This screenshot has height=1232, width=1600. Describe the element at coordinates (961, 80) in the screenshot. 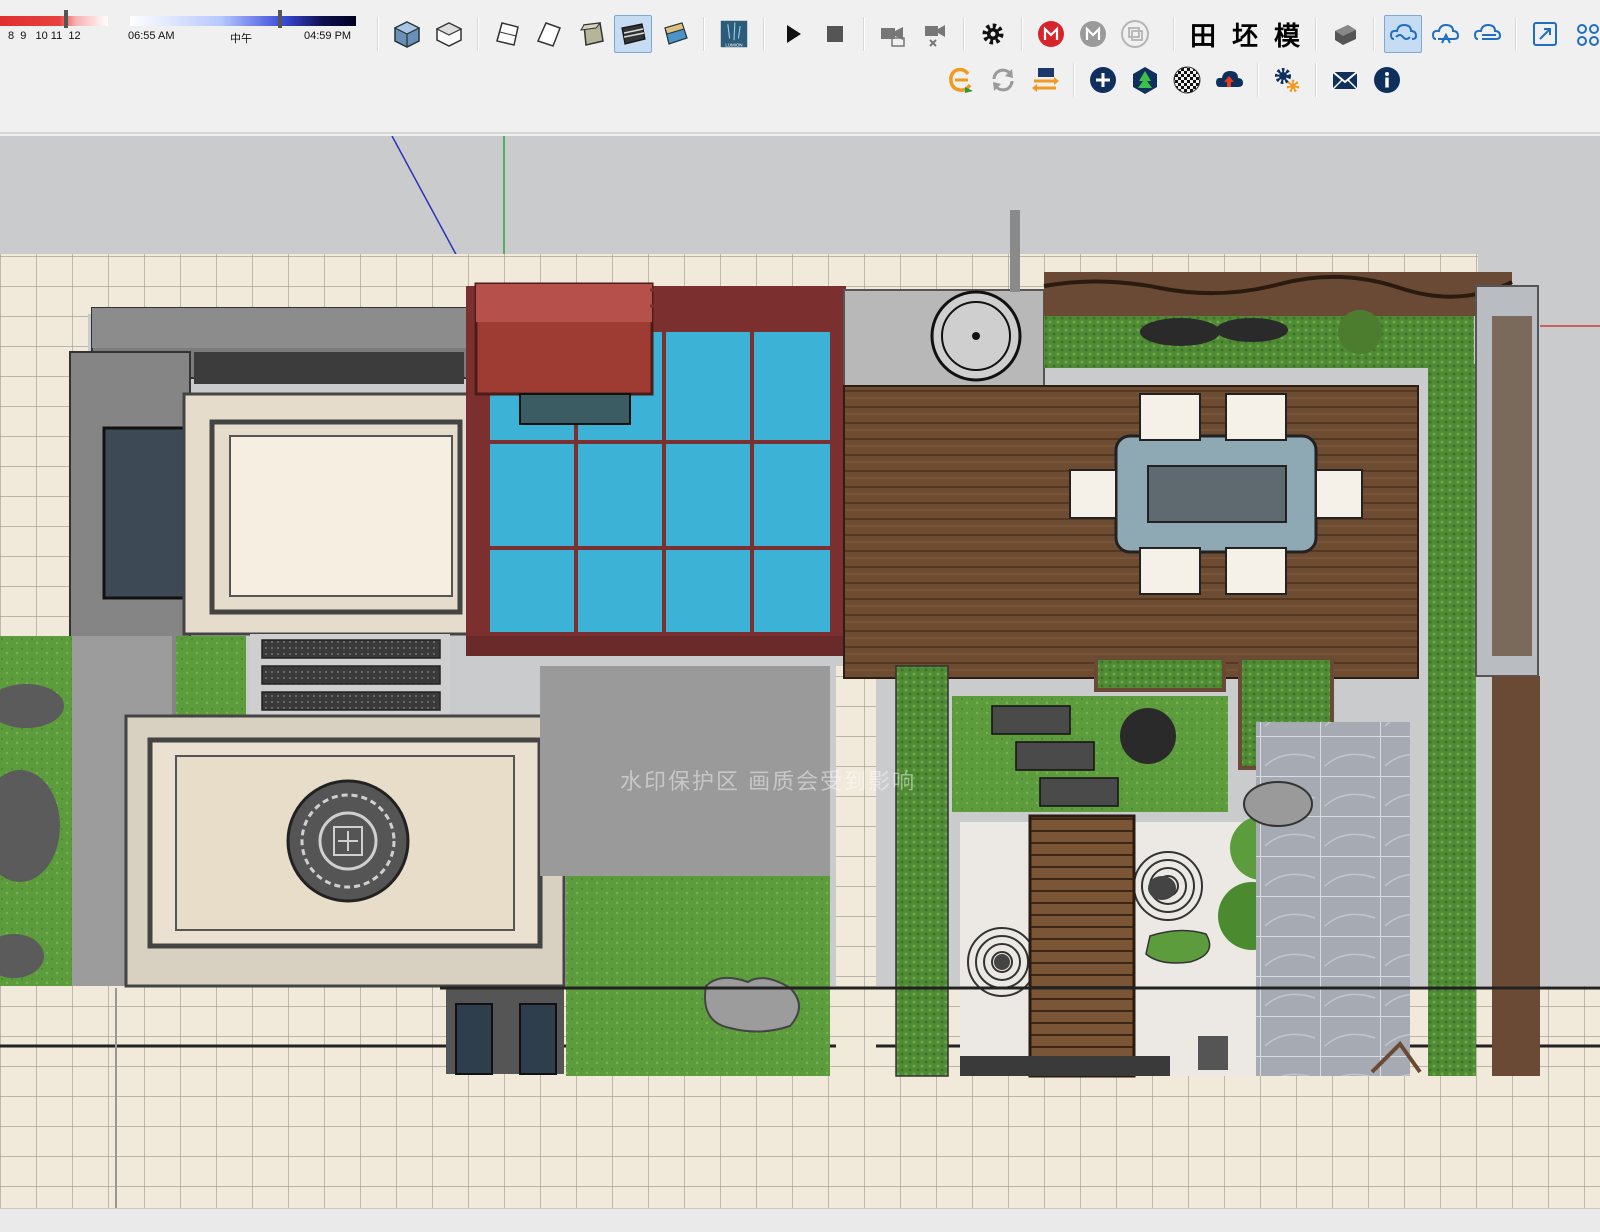

I see `enscape-icon` at that location.